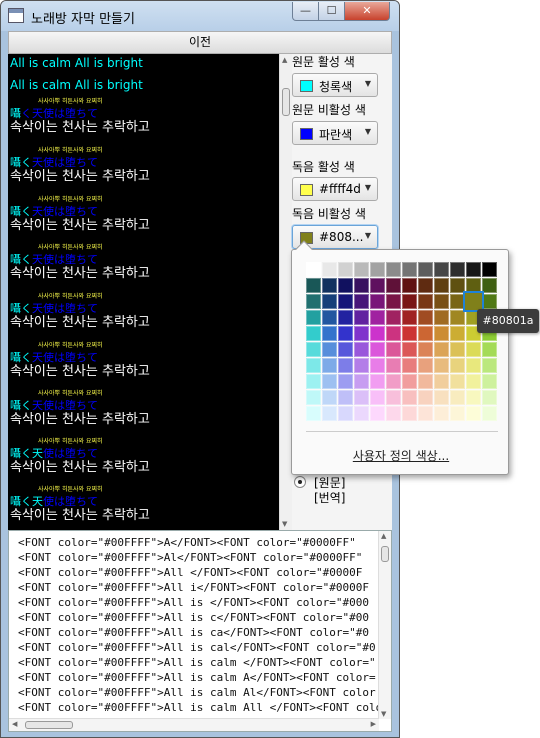 This screenshot has width=540, height=738. Describe the element at coordinates (373, 724) in the screenshot. I see `scroll-right-icon: ▶` at that location.